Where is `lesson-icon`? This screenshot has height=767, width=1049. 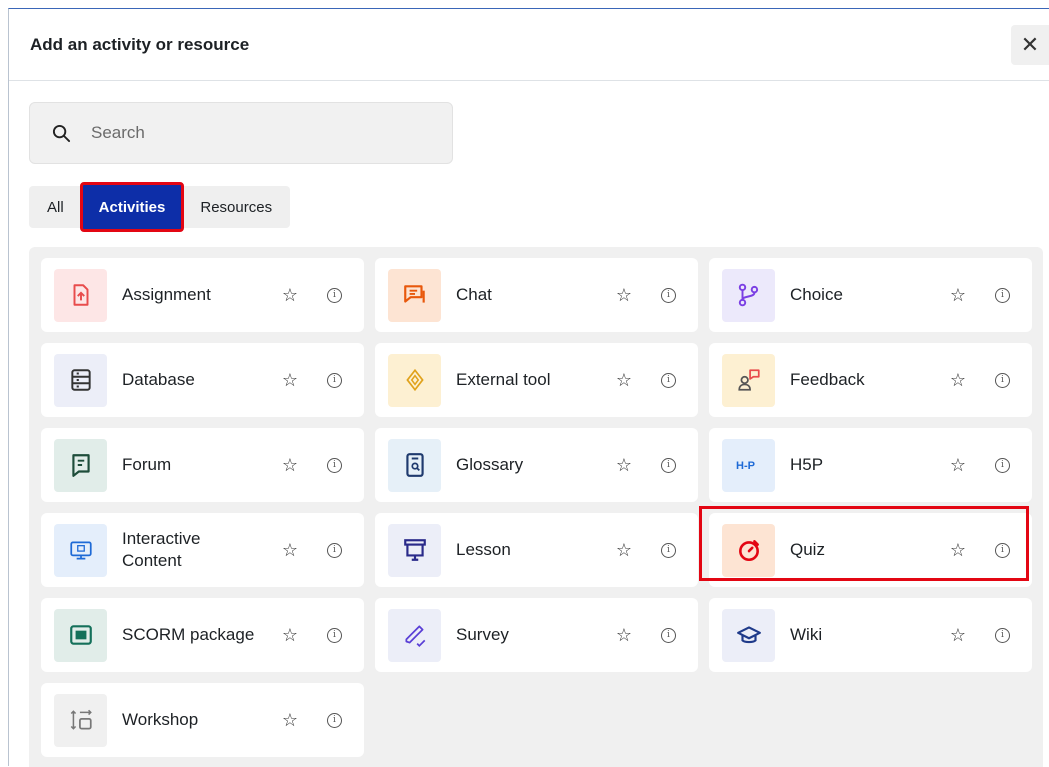 lesson-icon is located at coordinates (414, 550).